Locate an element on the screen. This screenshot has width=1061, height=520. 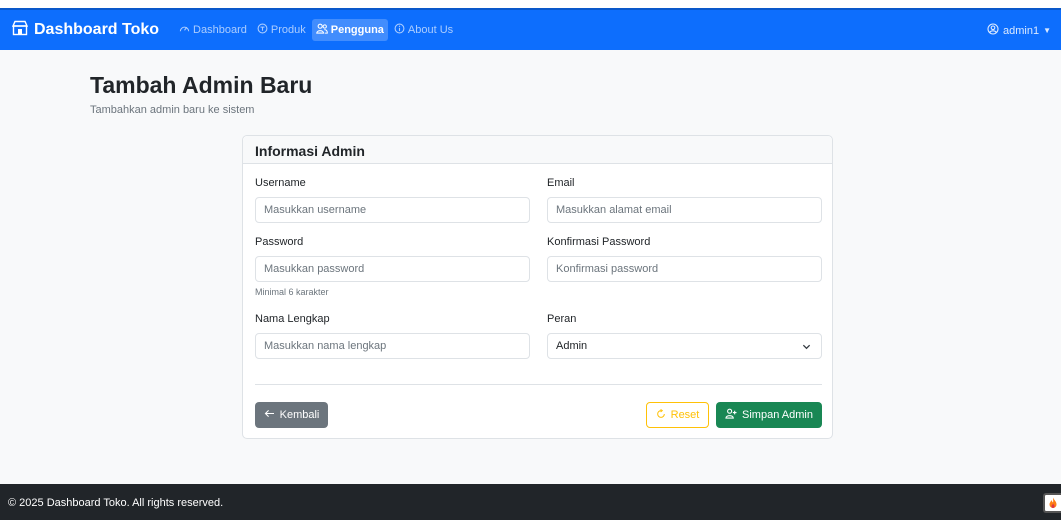
username-input is located at coordinates (392, 210).